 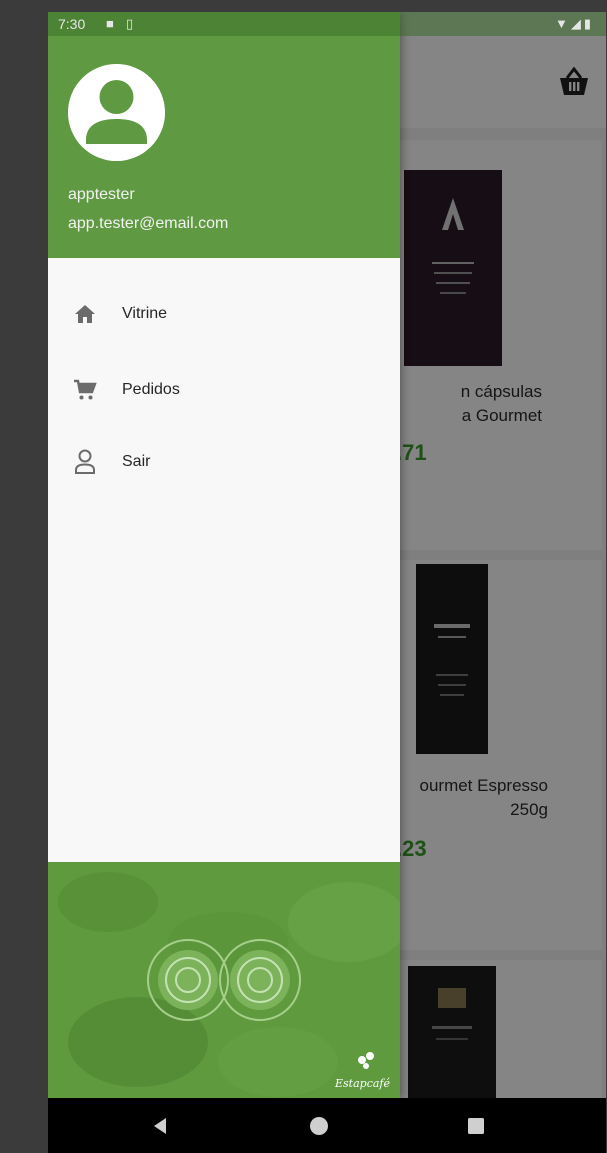 What do you see at coordinates (145, 313) in the screenshot?
I see `menu-item-label: Vitrine` at bounding box center [145, 313].